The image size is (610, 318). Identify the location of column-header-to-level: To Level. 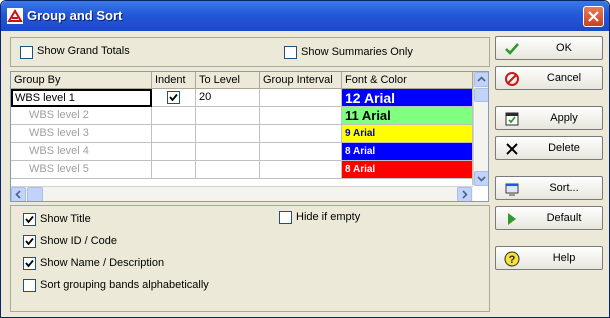
(228, 80).